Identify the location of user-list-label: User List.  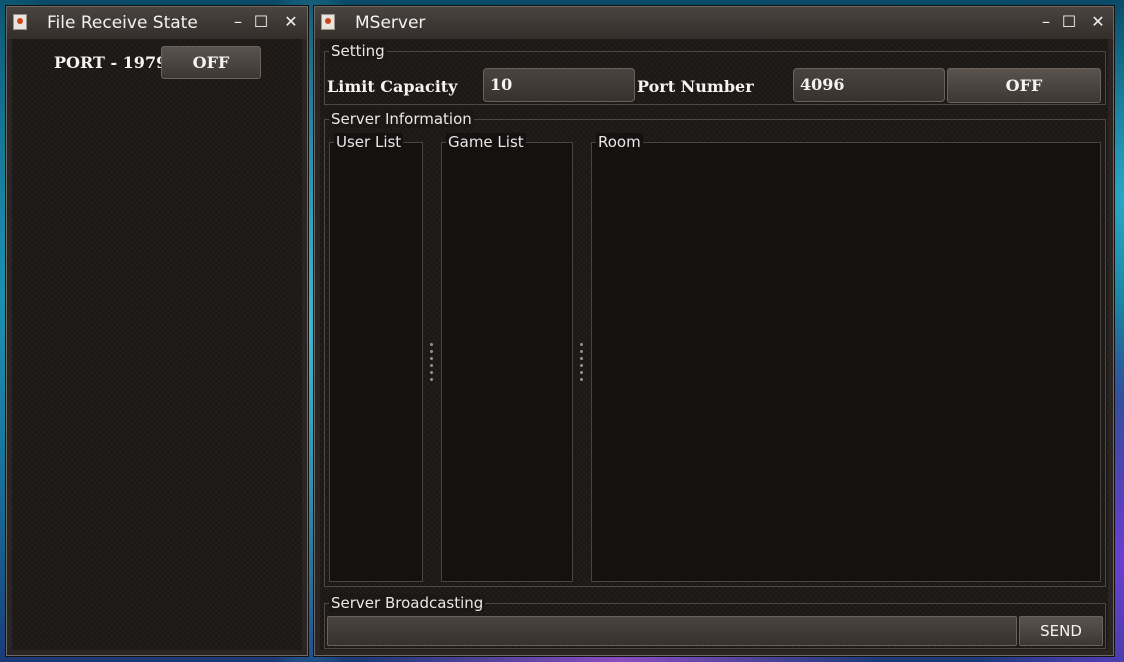
(369, 142).